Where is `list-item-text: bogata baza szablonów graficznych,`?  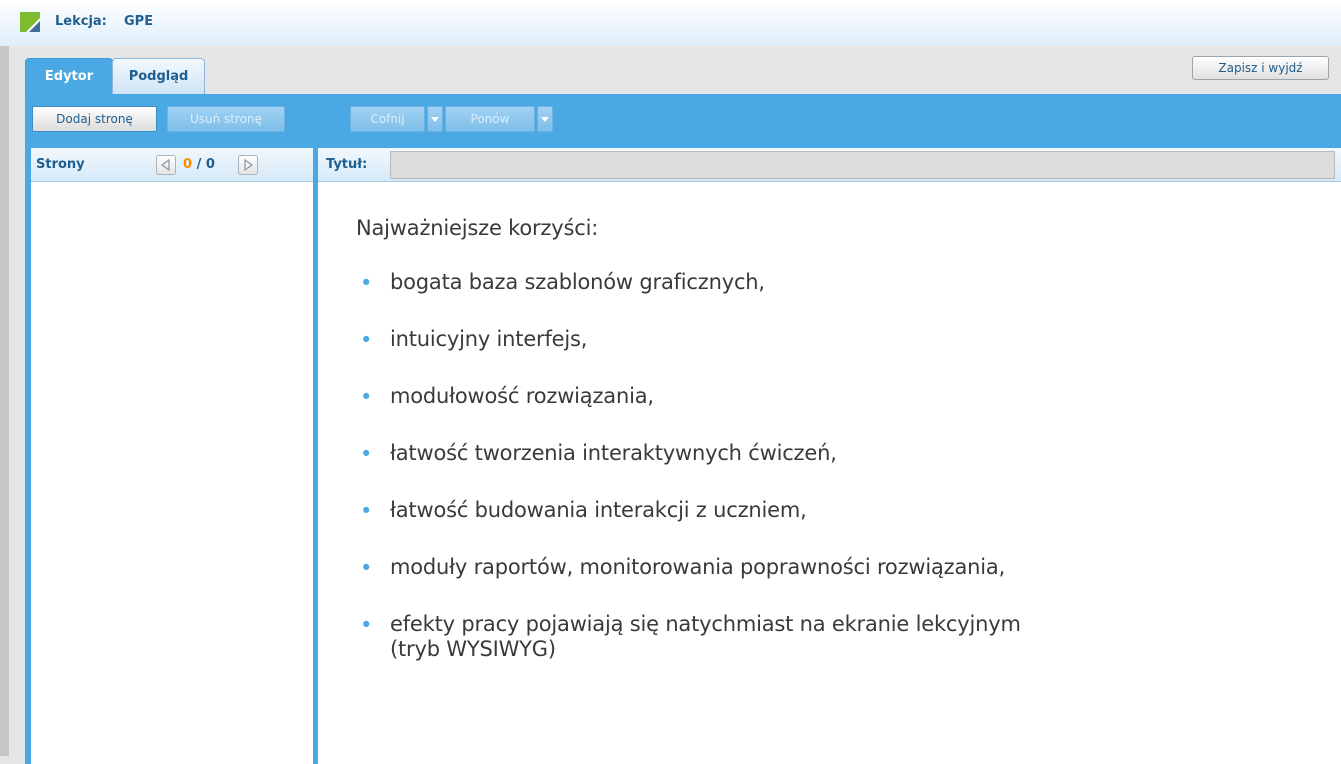
list-item-text: bogata baza szablonów graficznych, is located at coordinates (577, 282).